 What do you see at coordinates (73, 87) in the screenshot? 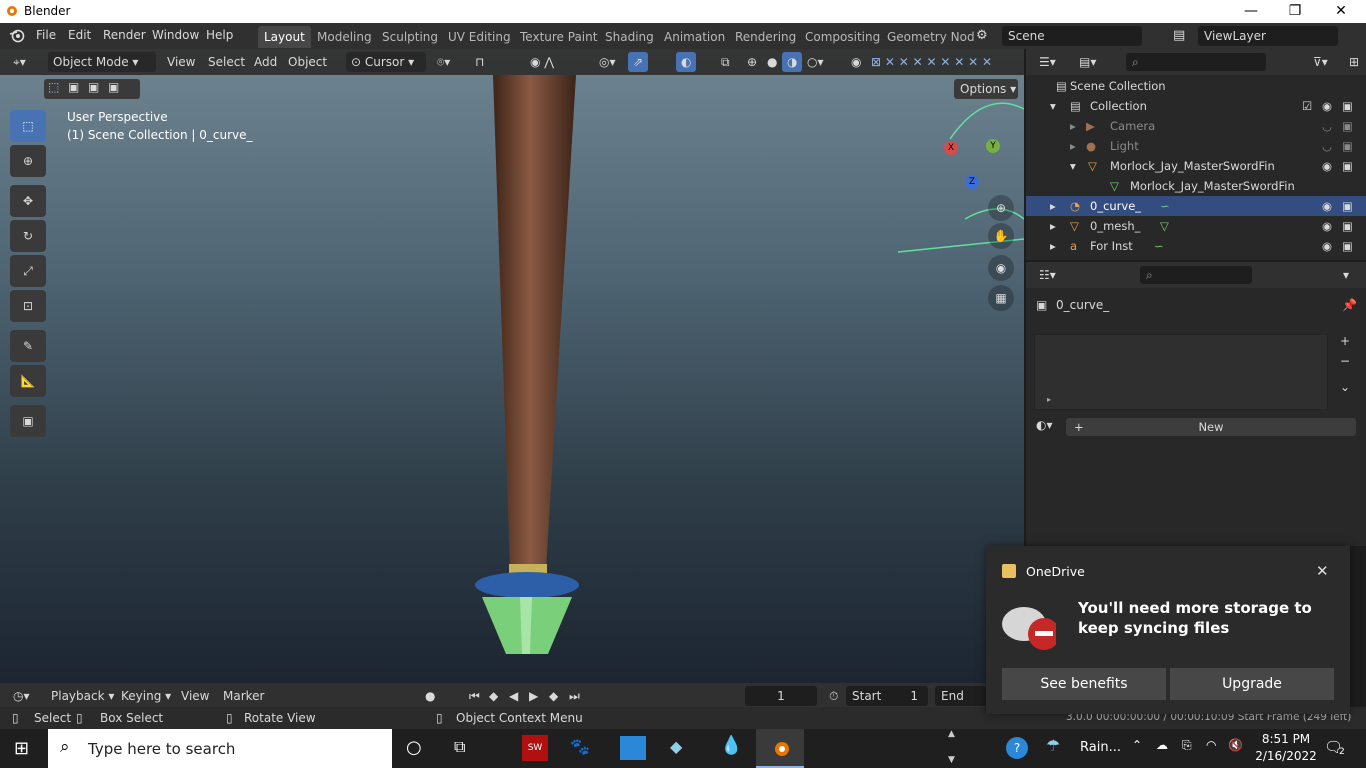
I see `select-extend-icon: ▣` at bounding box center [73, 87].